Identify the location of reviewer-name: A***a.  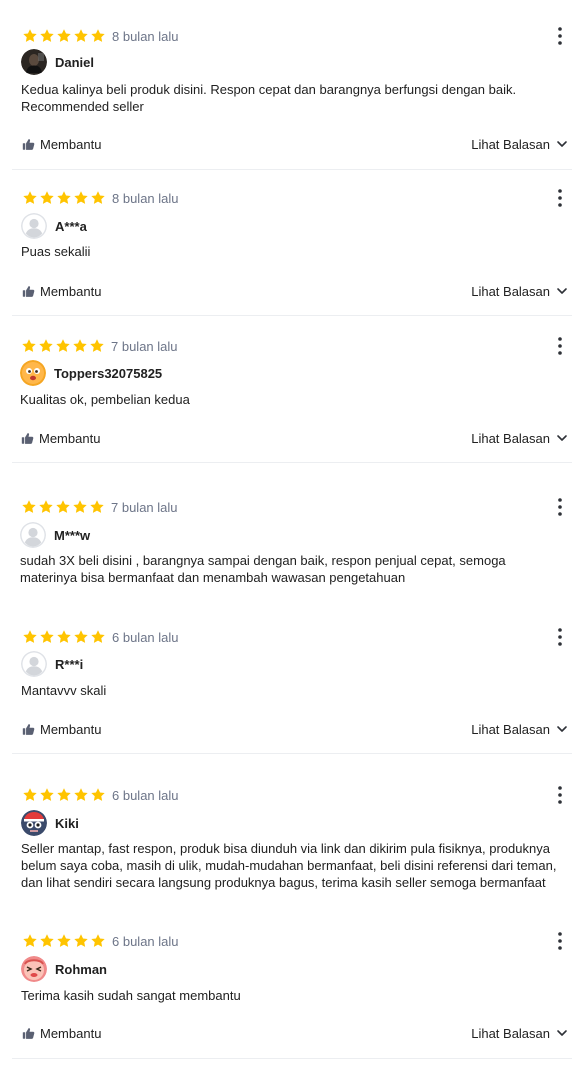
(71, 226).